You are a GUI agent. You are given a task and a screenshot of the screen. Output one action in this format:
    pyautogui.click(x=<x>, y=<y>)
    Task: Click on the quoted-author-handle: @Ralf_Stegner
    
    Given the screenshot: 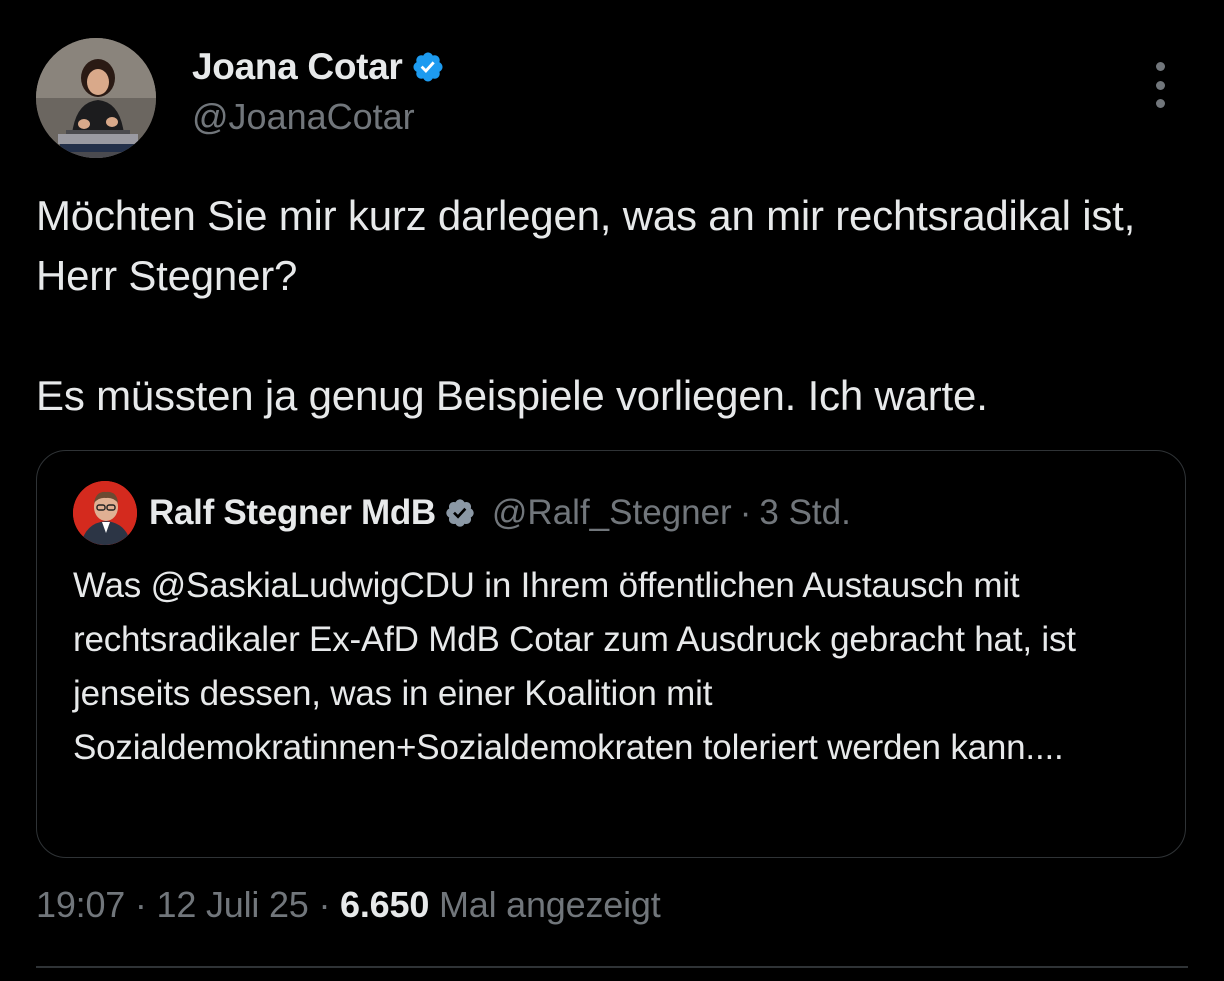 What is the action you would take?
    pyautogui.click(x=612, y=513)
    